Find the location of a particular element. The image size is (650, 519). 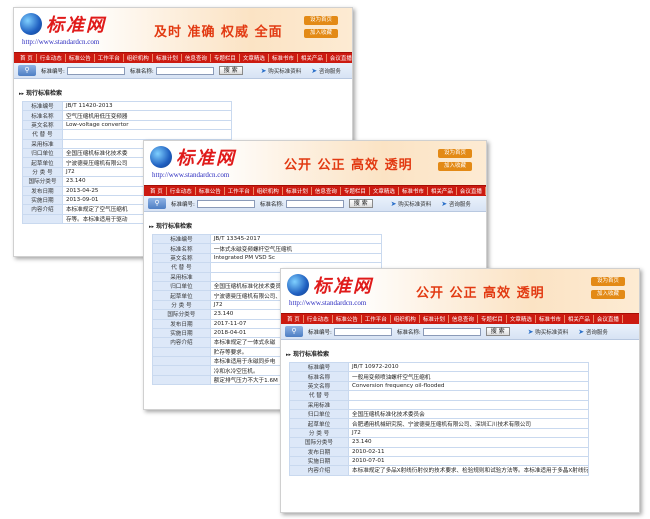

search-bar: ⚲ 标准编号: 标准名称: 搜 索 ➤ 购买标准资料 ➤ 咨询服务 is located at coordinates (460, 332).